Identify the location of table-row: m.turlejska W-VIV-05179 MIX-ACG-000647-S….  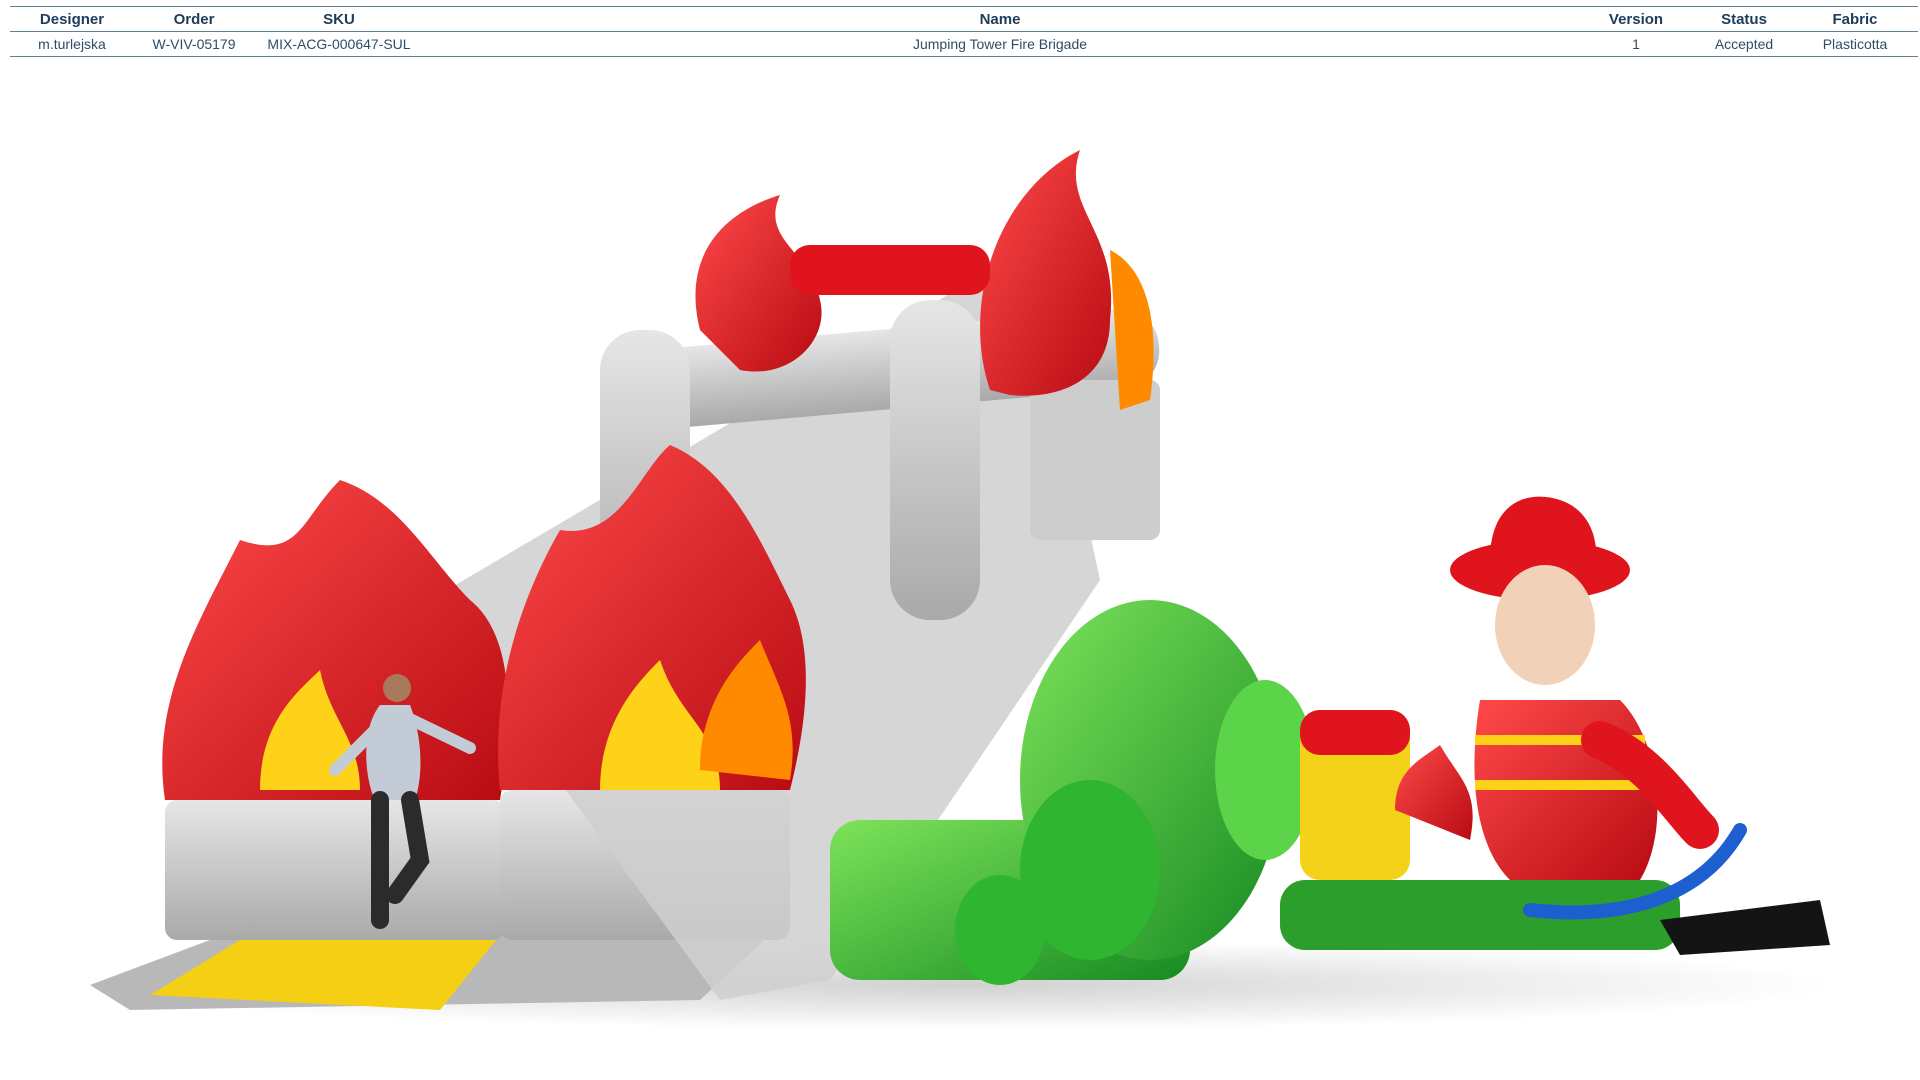
(964, 44).